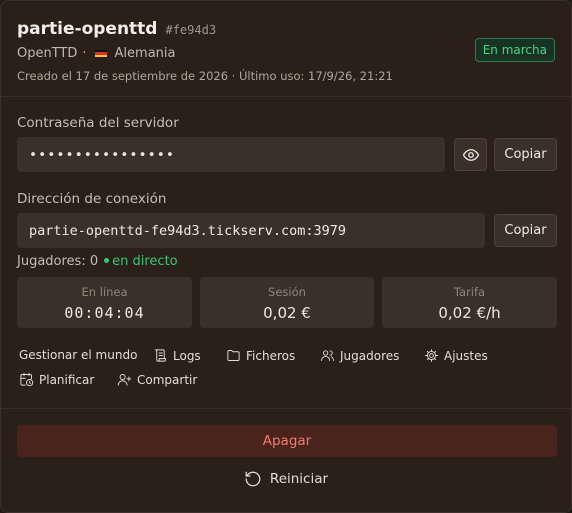 Image resolution: width=572 pixels, height=513 pixels. What do you see at coordinates (104, 302) in the screenshot?
I see `stat-online: En línea 00:04:04` at bounding box center [104, 302].